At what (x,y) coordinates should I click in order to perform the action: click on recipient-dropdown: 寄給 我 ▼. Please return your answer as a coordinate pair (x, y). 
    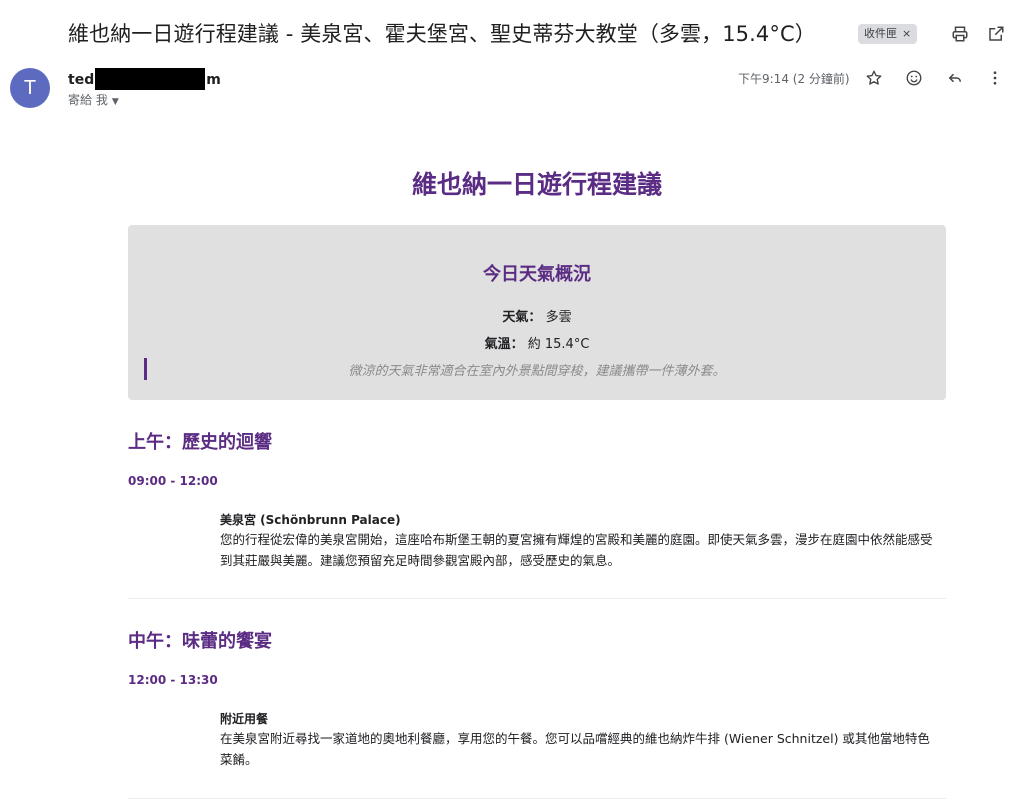
    Looking at the image, I should click on (93, 99).